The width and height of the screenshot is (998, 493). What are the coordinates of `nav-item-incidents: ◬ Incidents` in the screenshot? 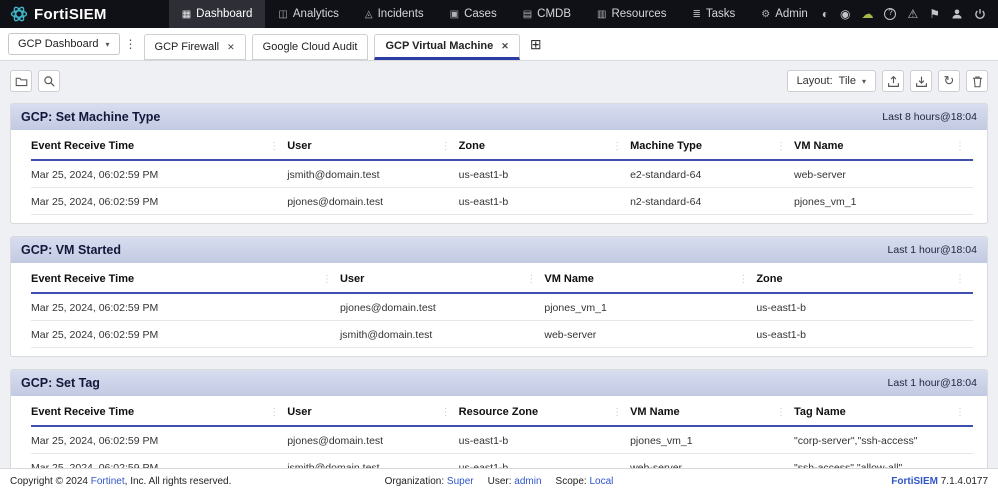 It's located at (394, 14).